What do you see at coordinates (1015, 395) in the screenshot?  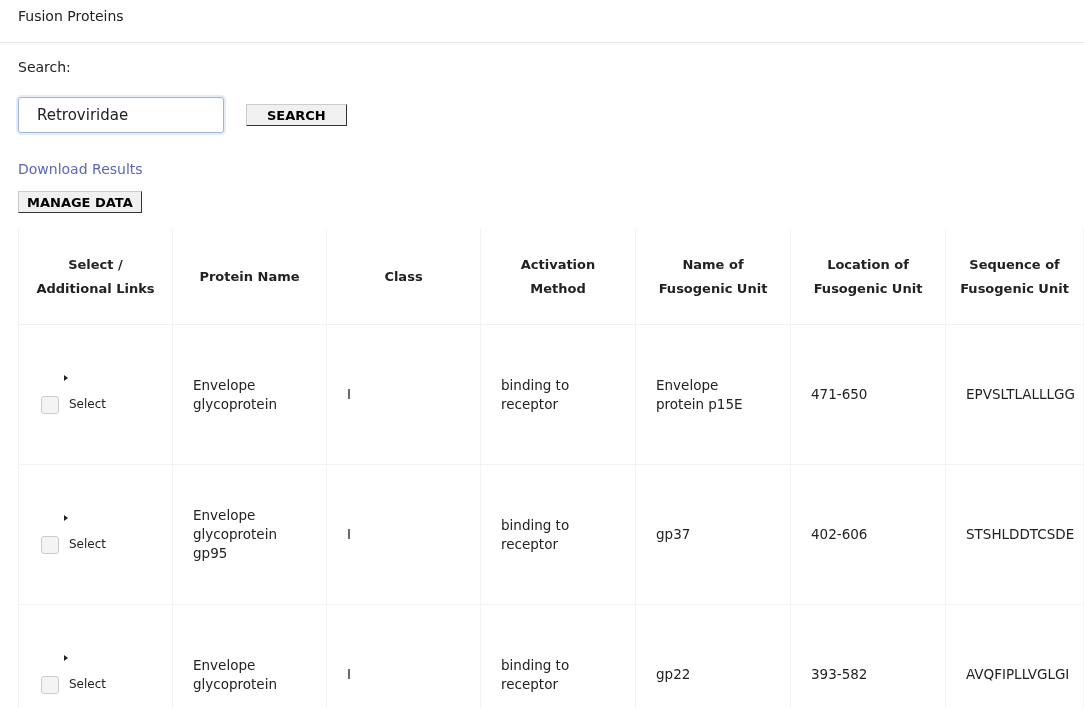 I see `table-cell: EPVSLTLALLLGG` at bounding box center [1015, 395].